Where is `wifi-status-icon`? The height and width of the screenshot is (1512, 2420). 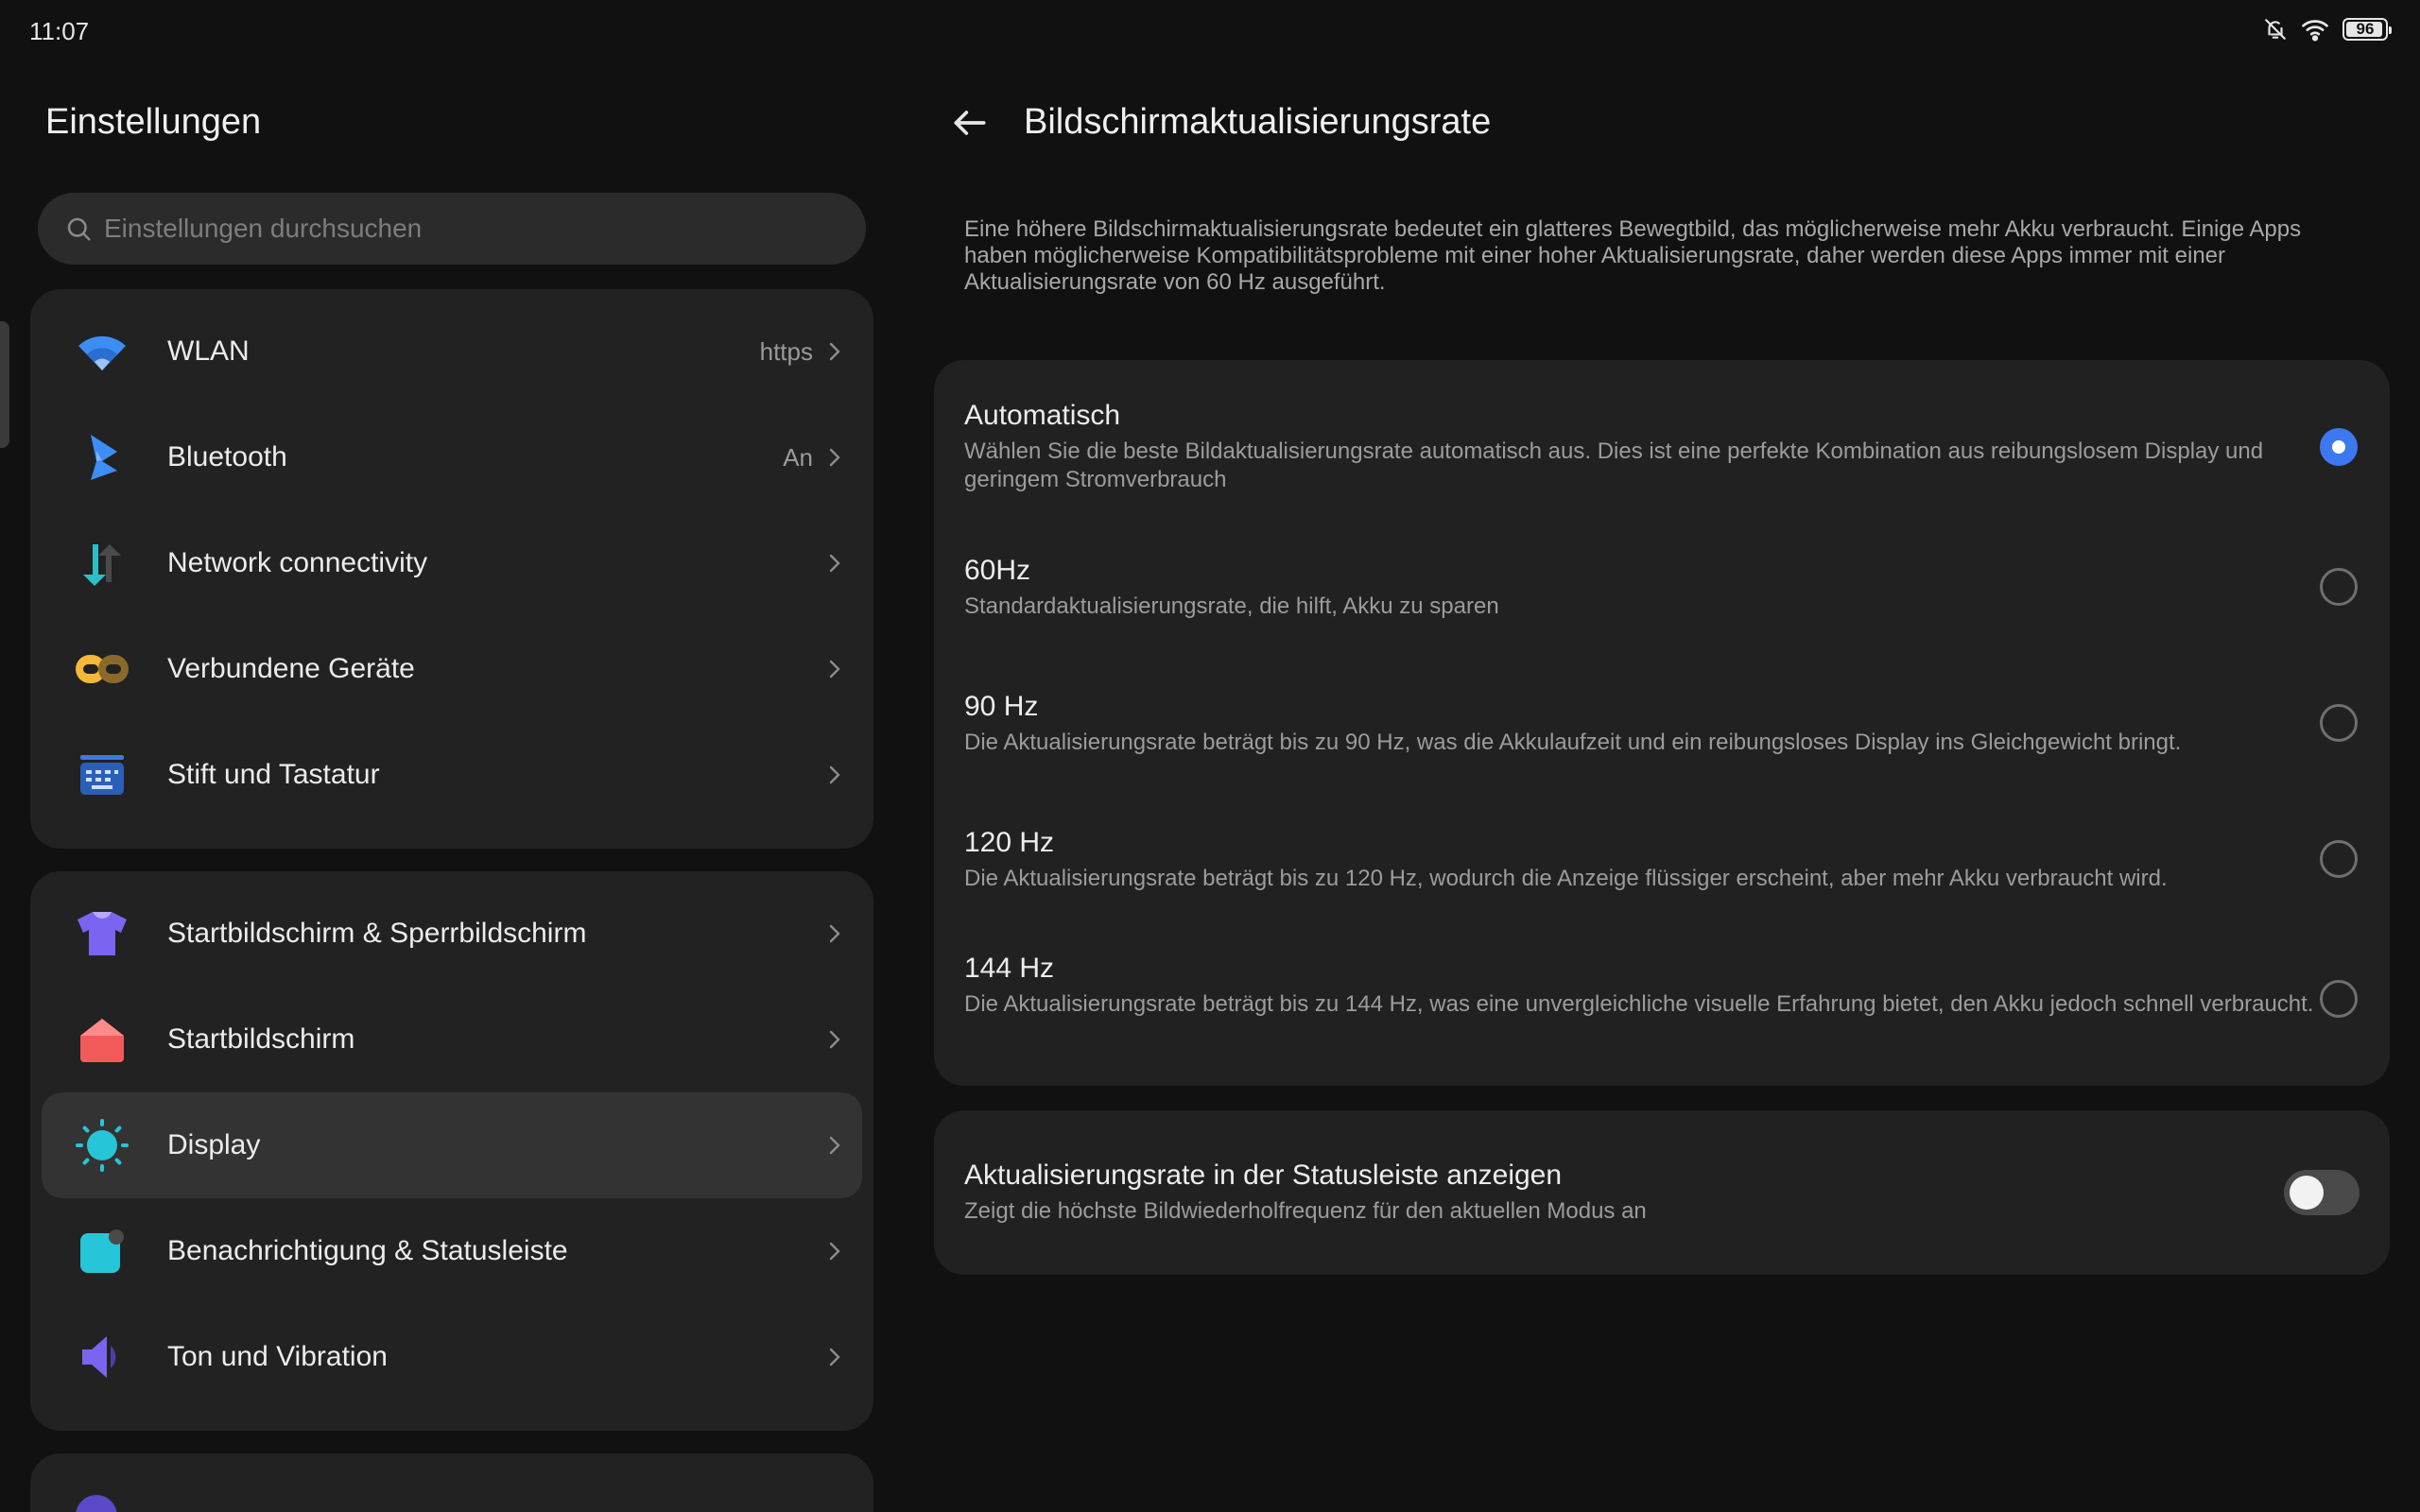 wifi-status-icon is located at coordinates (2315, 31).